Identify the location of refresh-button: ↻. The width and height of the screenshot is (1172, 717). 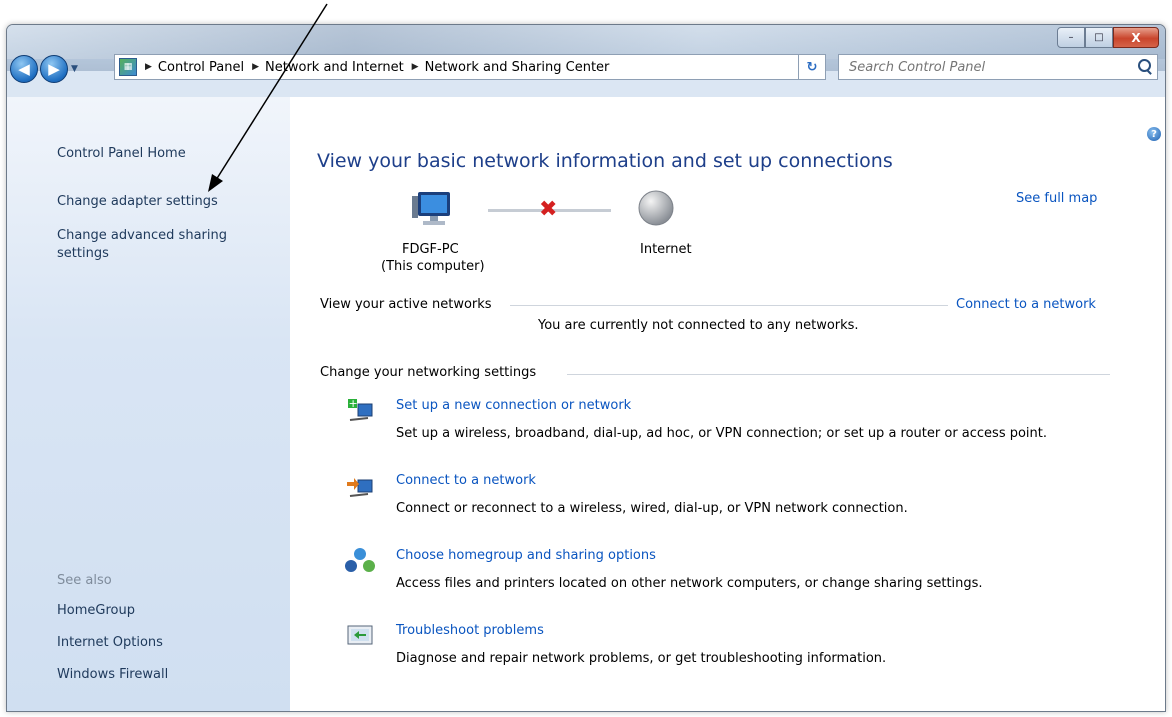
(812, 67).